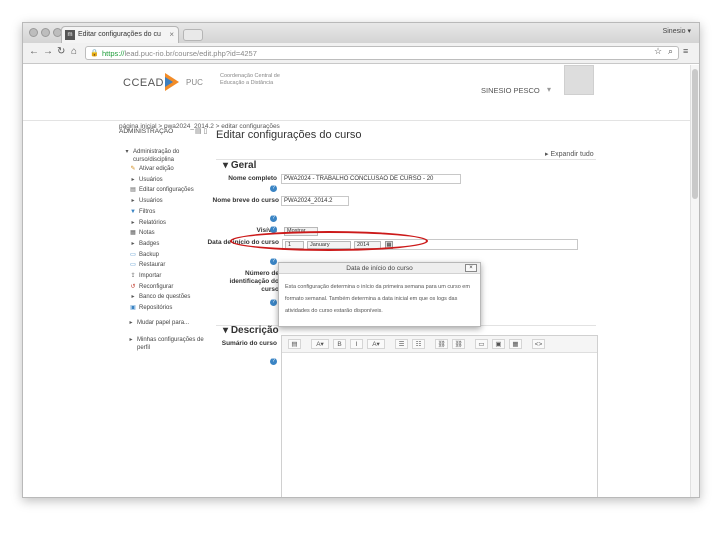 The height and width of the screenshot is (540, 720). I want to click on editor-toolbar: ▤ A▾ B I A▾ ☰ ☷ ⛓ ⛓ ▭ ▣ ▦ <>, so click(439, 344).